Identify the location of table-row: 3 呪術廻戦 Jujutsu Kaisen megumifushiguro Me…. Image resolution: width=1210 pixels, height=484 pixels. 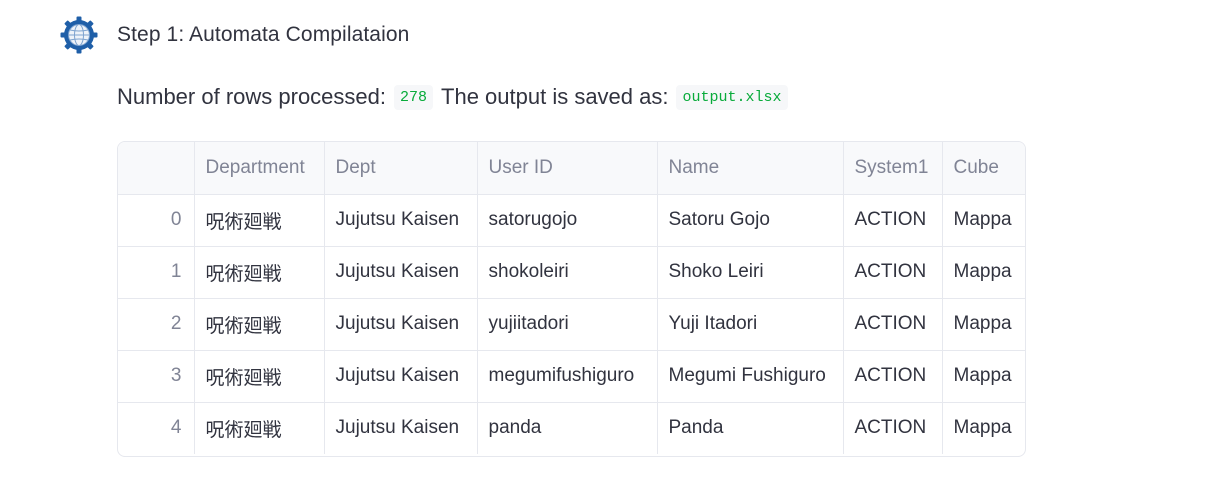
(571, 376).